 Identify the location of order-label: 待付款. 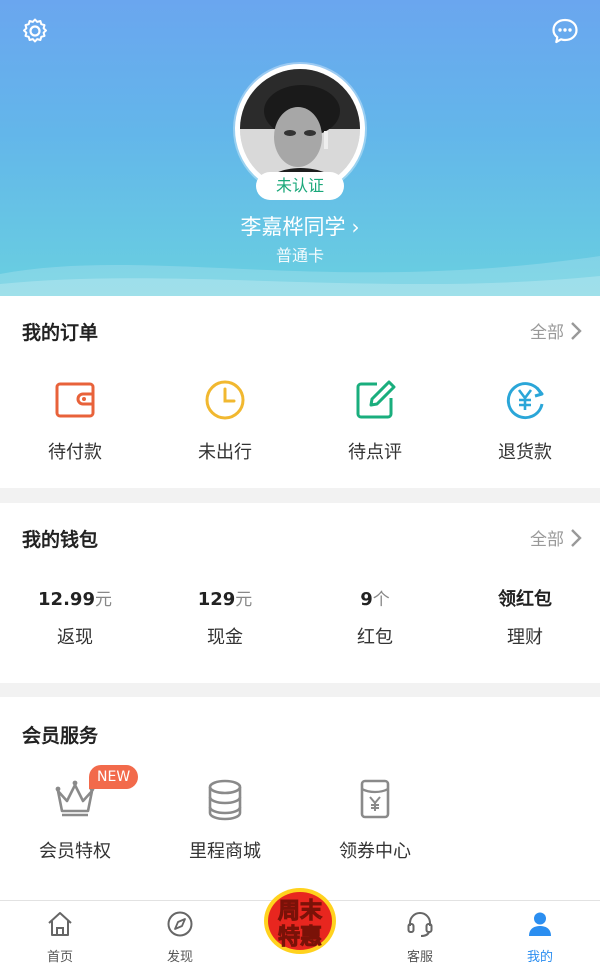
(75, 452).